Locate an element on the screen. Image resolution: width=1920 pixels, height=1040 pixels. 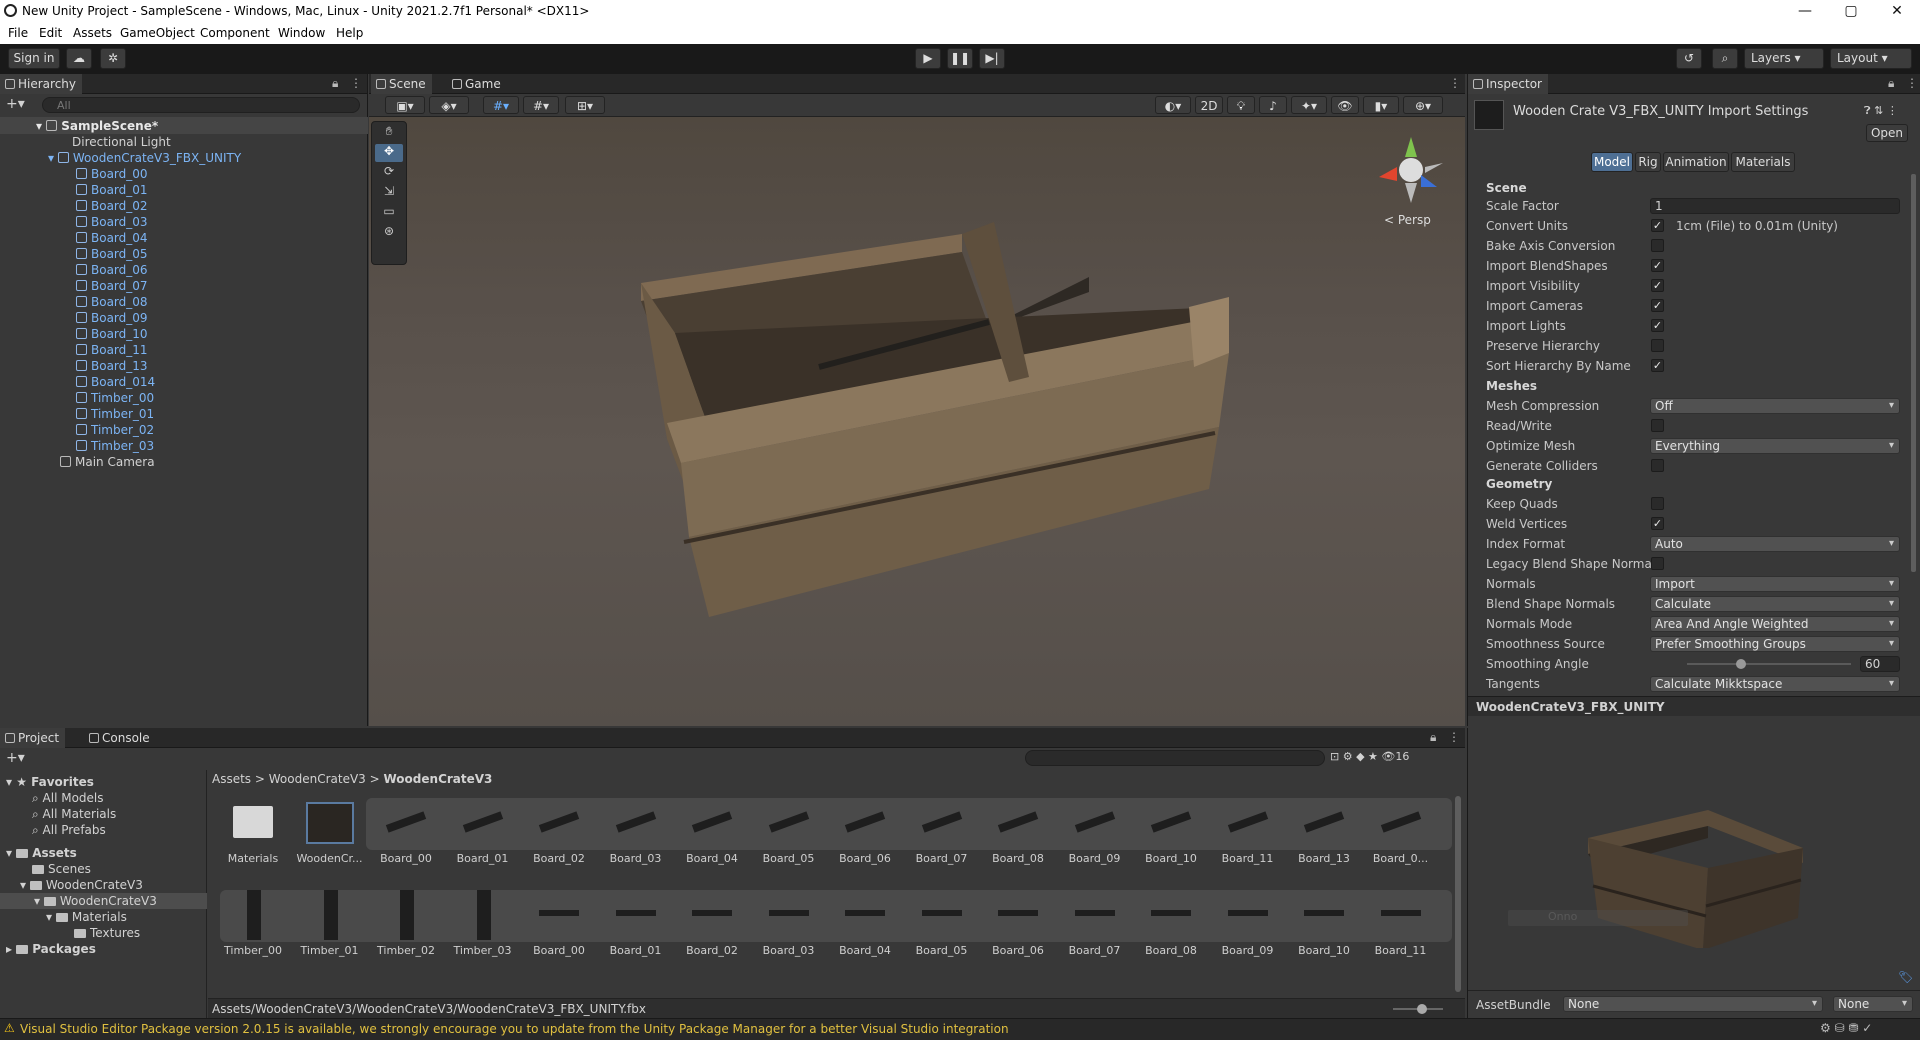
project-search-input is located at coordinates (1175, 758).